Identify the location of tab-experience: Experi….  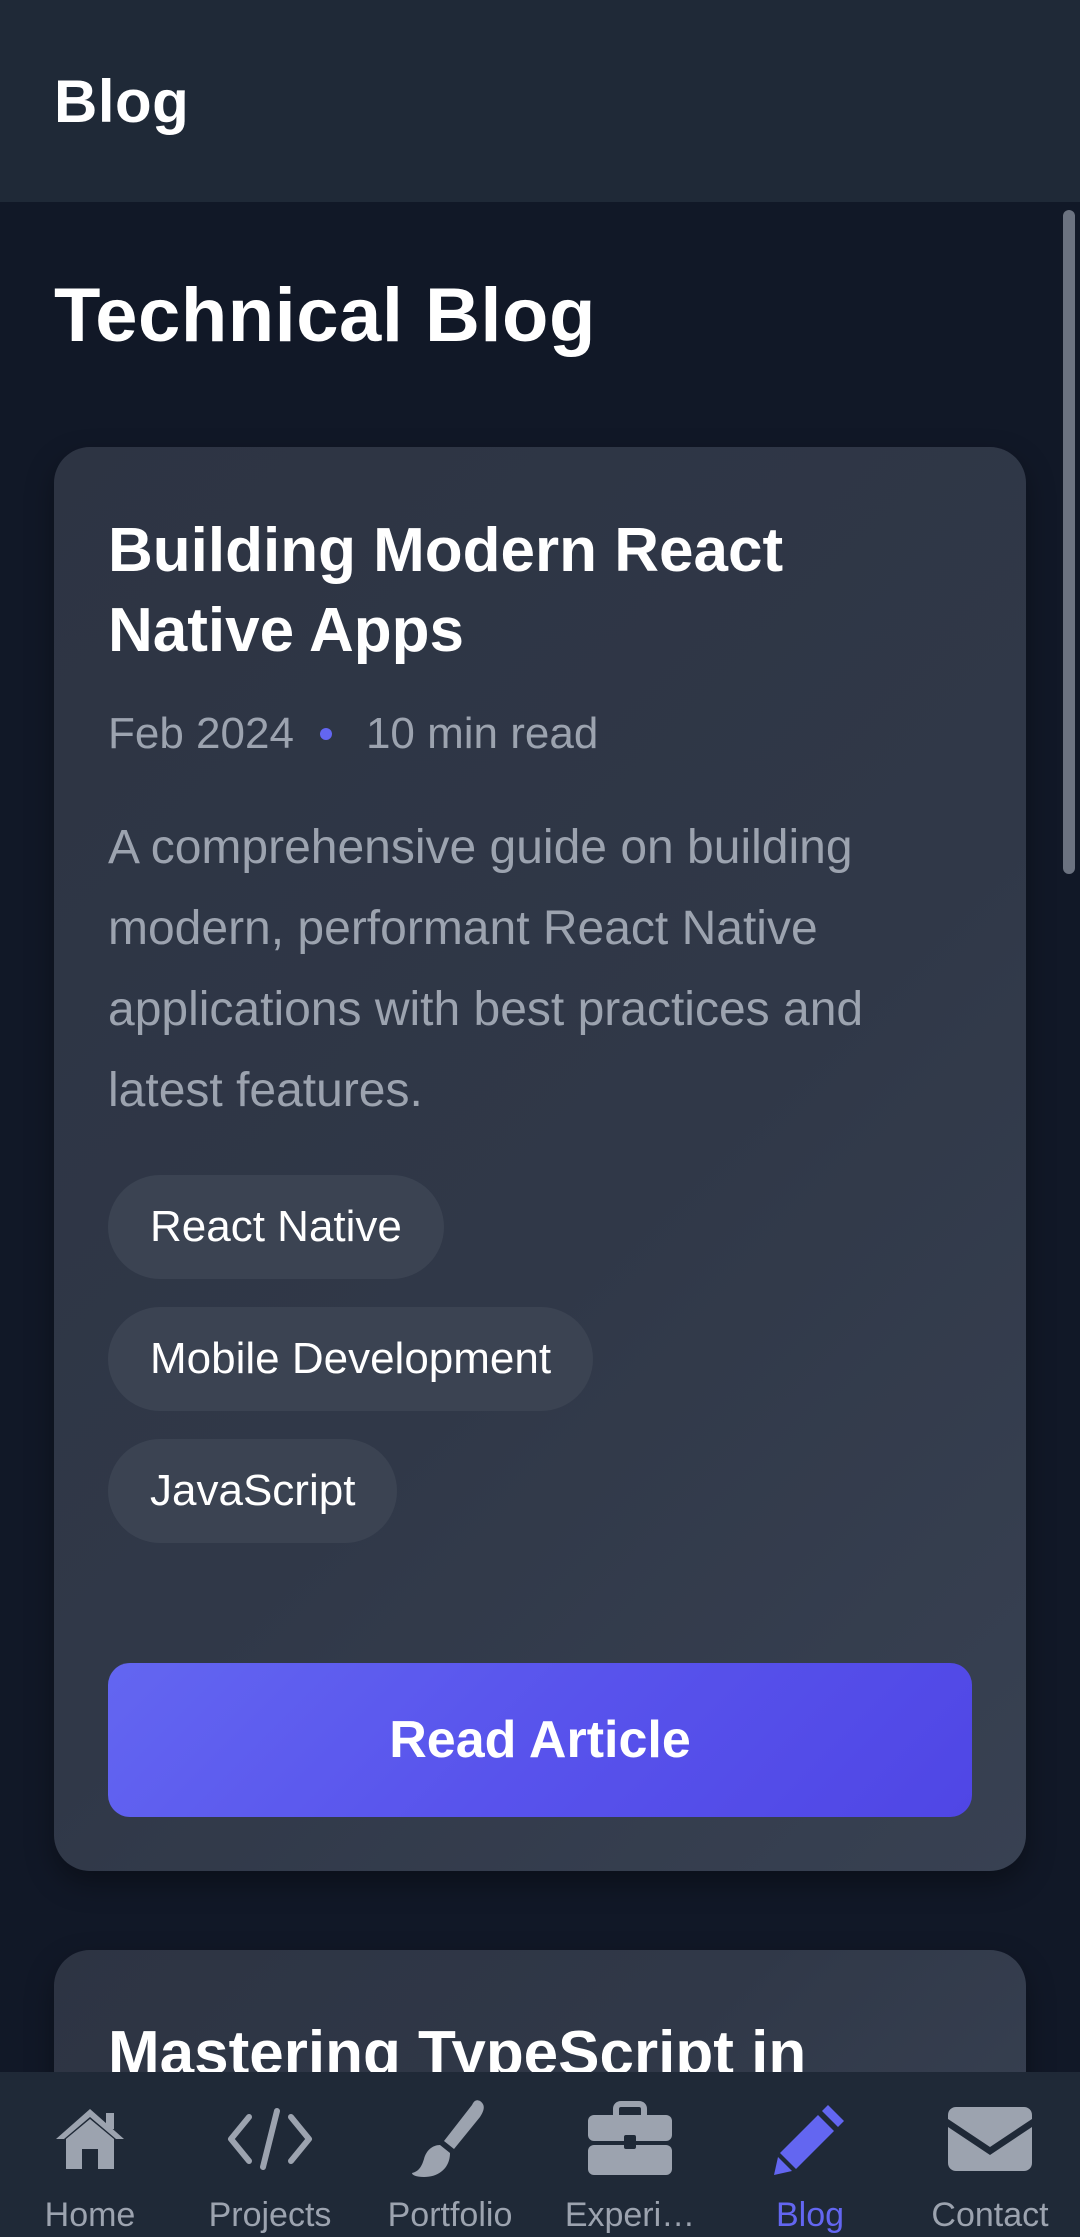
(630, 2154).